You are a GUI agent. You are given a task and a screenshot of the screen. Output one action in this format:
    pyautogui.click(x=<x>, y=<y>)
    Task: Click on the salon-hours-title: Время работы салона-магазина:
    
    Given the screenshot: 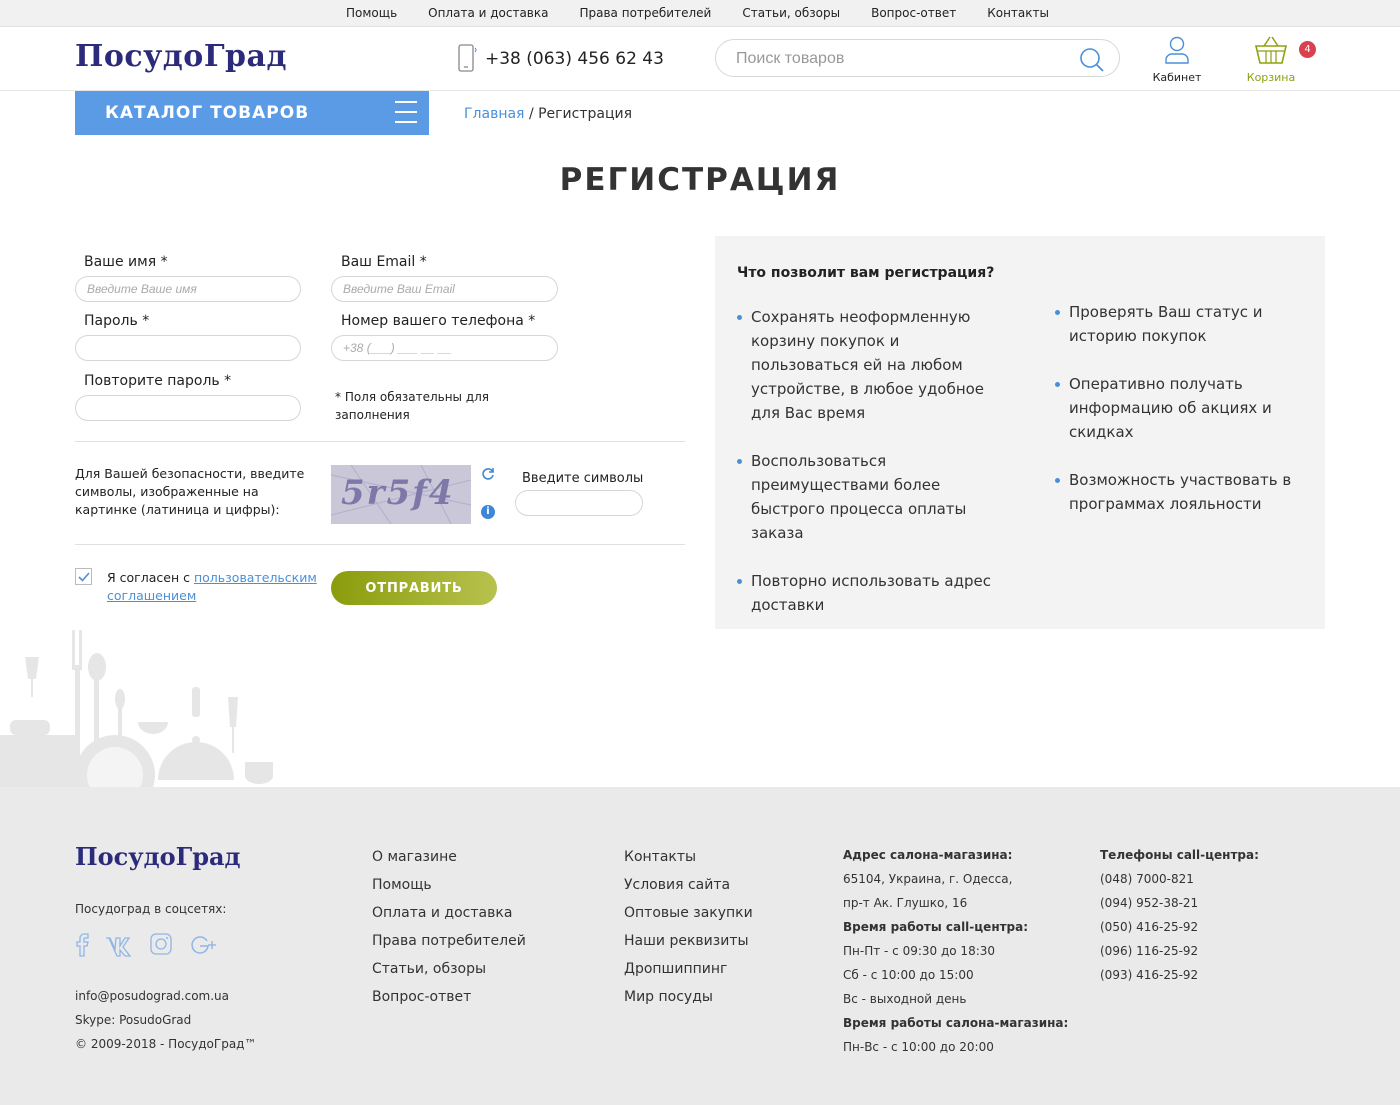 What is the action you would take?
    pyautogui.click(x=956, y=1023)
    